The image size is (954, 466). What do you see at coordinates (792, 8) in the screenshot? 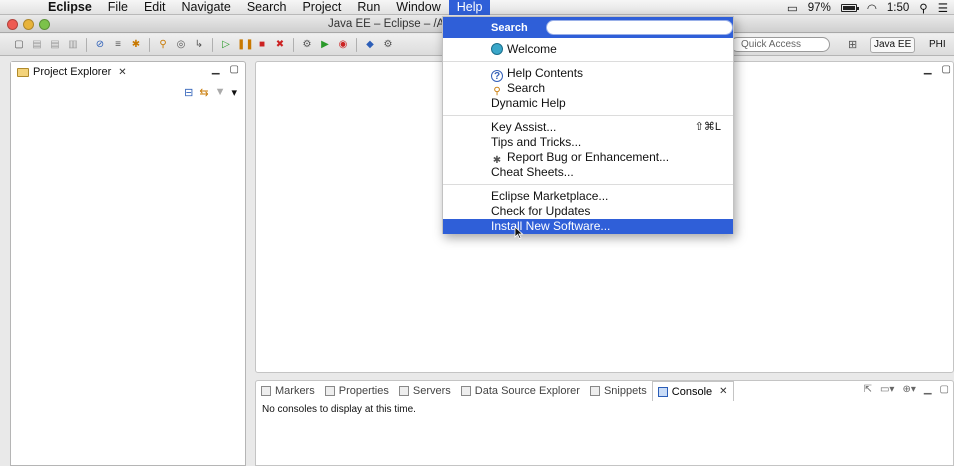
I see `screen-icon: ▭` at bounding box center [792, 8].